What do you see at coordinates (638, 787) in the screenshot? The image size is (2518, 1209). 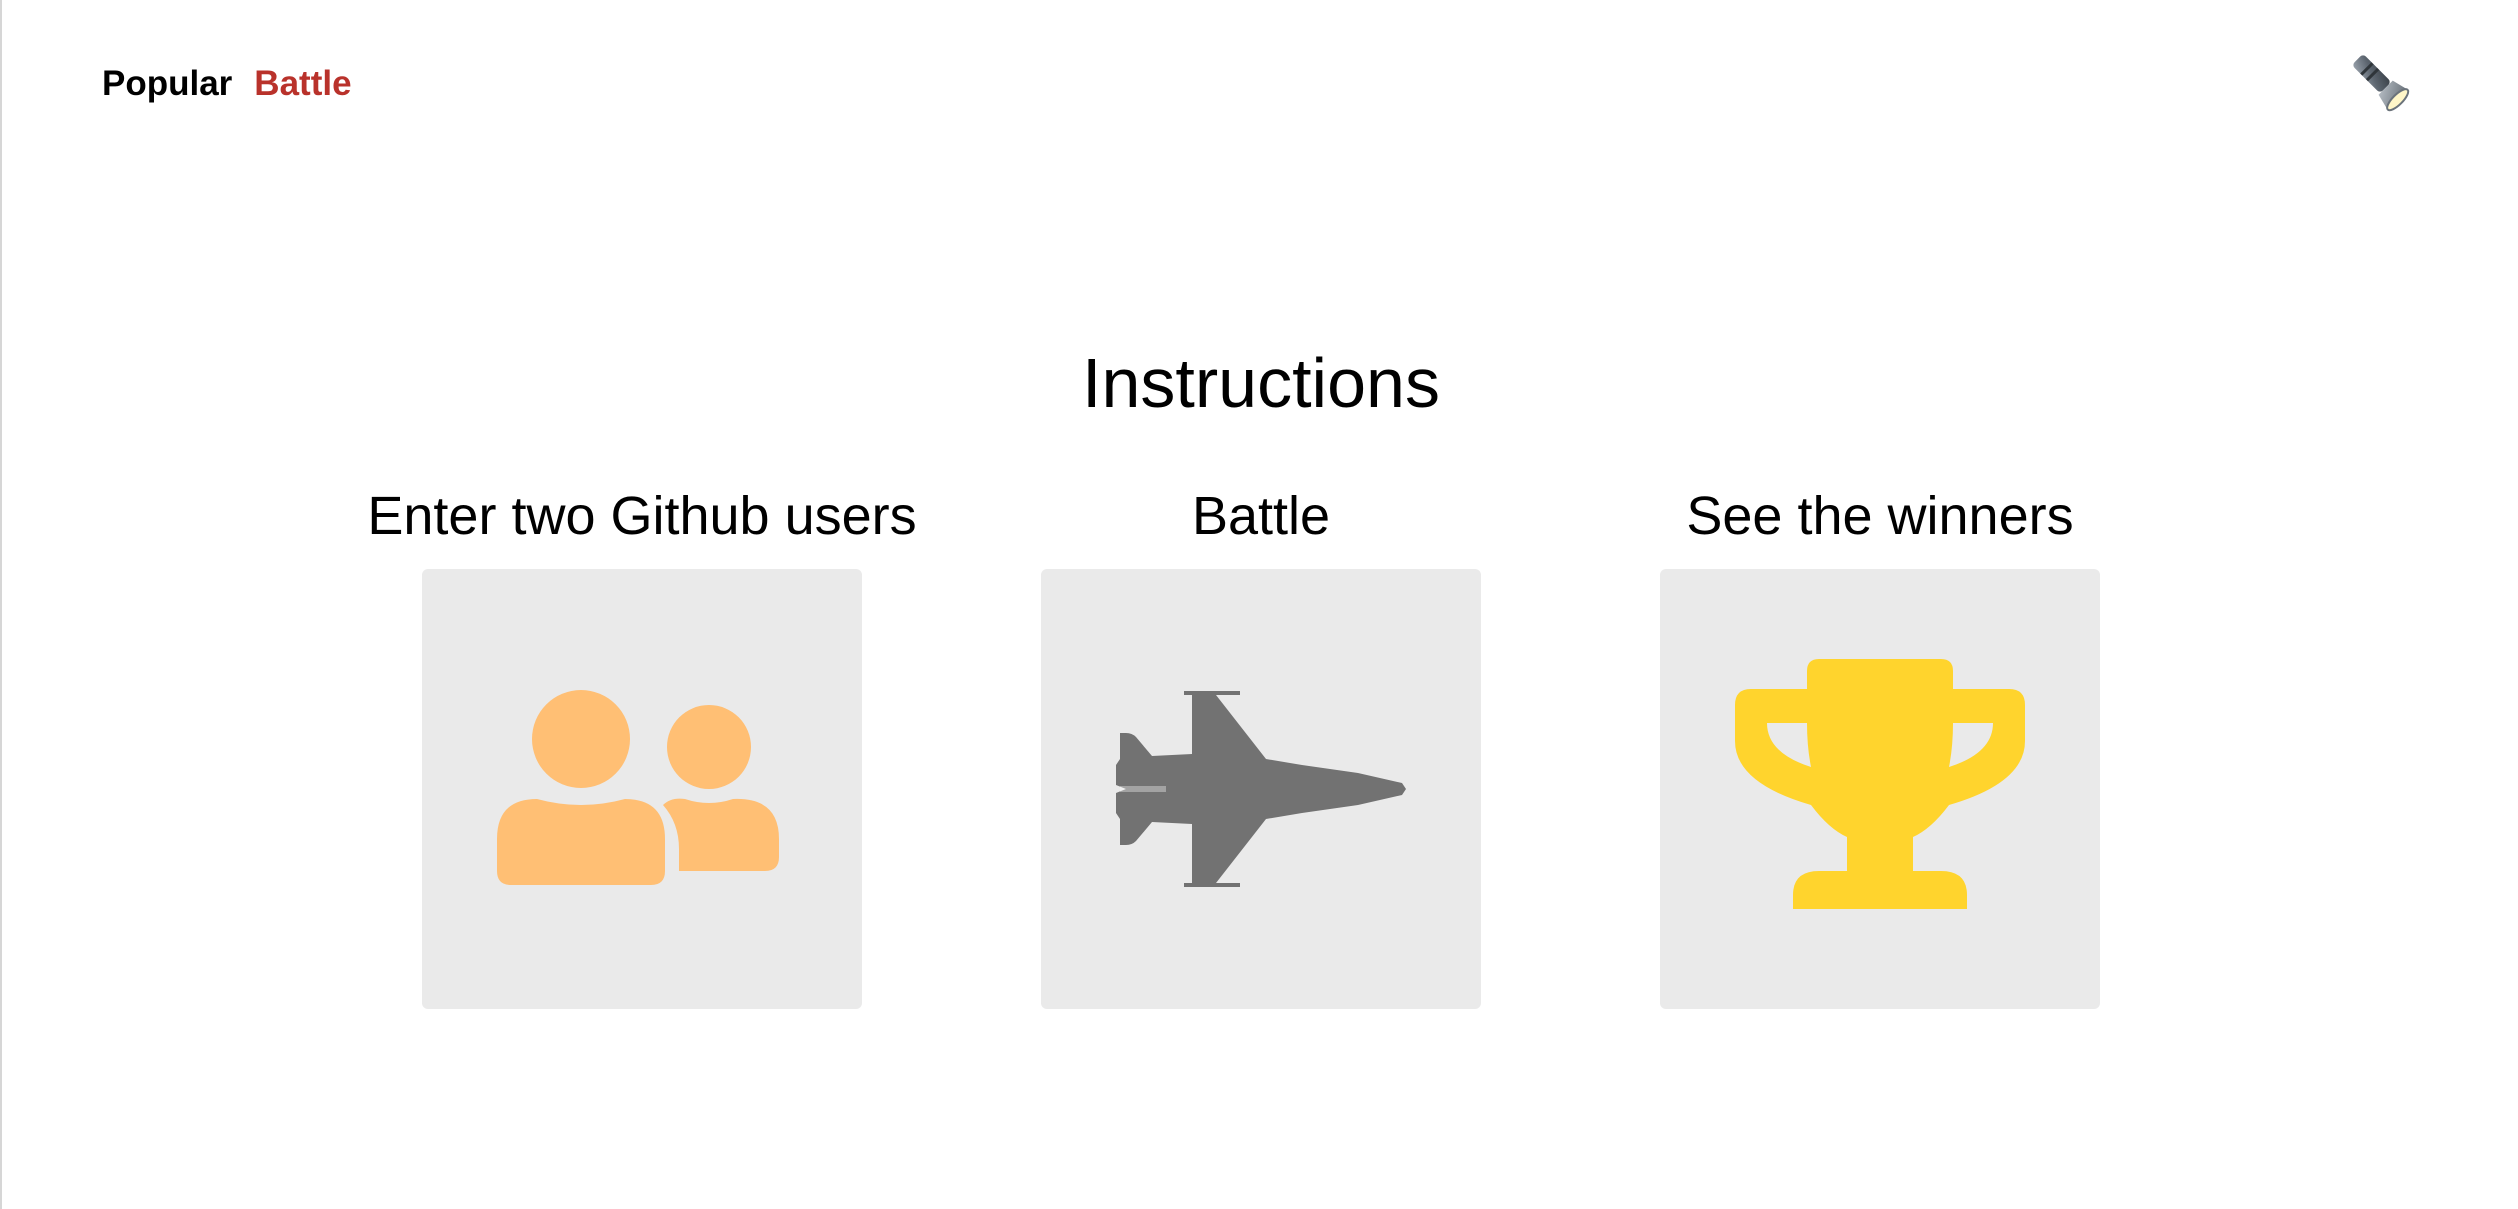 I see `users-icon` at bounding box center [638, 787].